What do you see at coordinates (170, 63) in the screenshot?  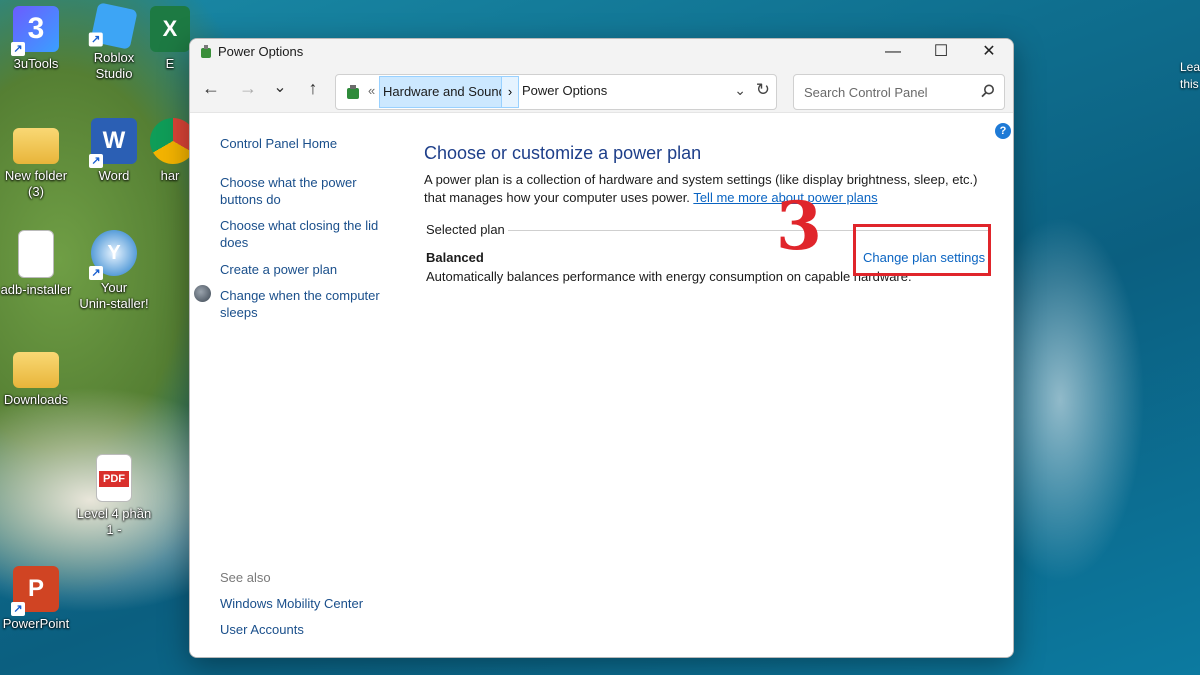 I see `desktop-icon-label: E` at bounding box center [170, 63].